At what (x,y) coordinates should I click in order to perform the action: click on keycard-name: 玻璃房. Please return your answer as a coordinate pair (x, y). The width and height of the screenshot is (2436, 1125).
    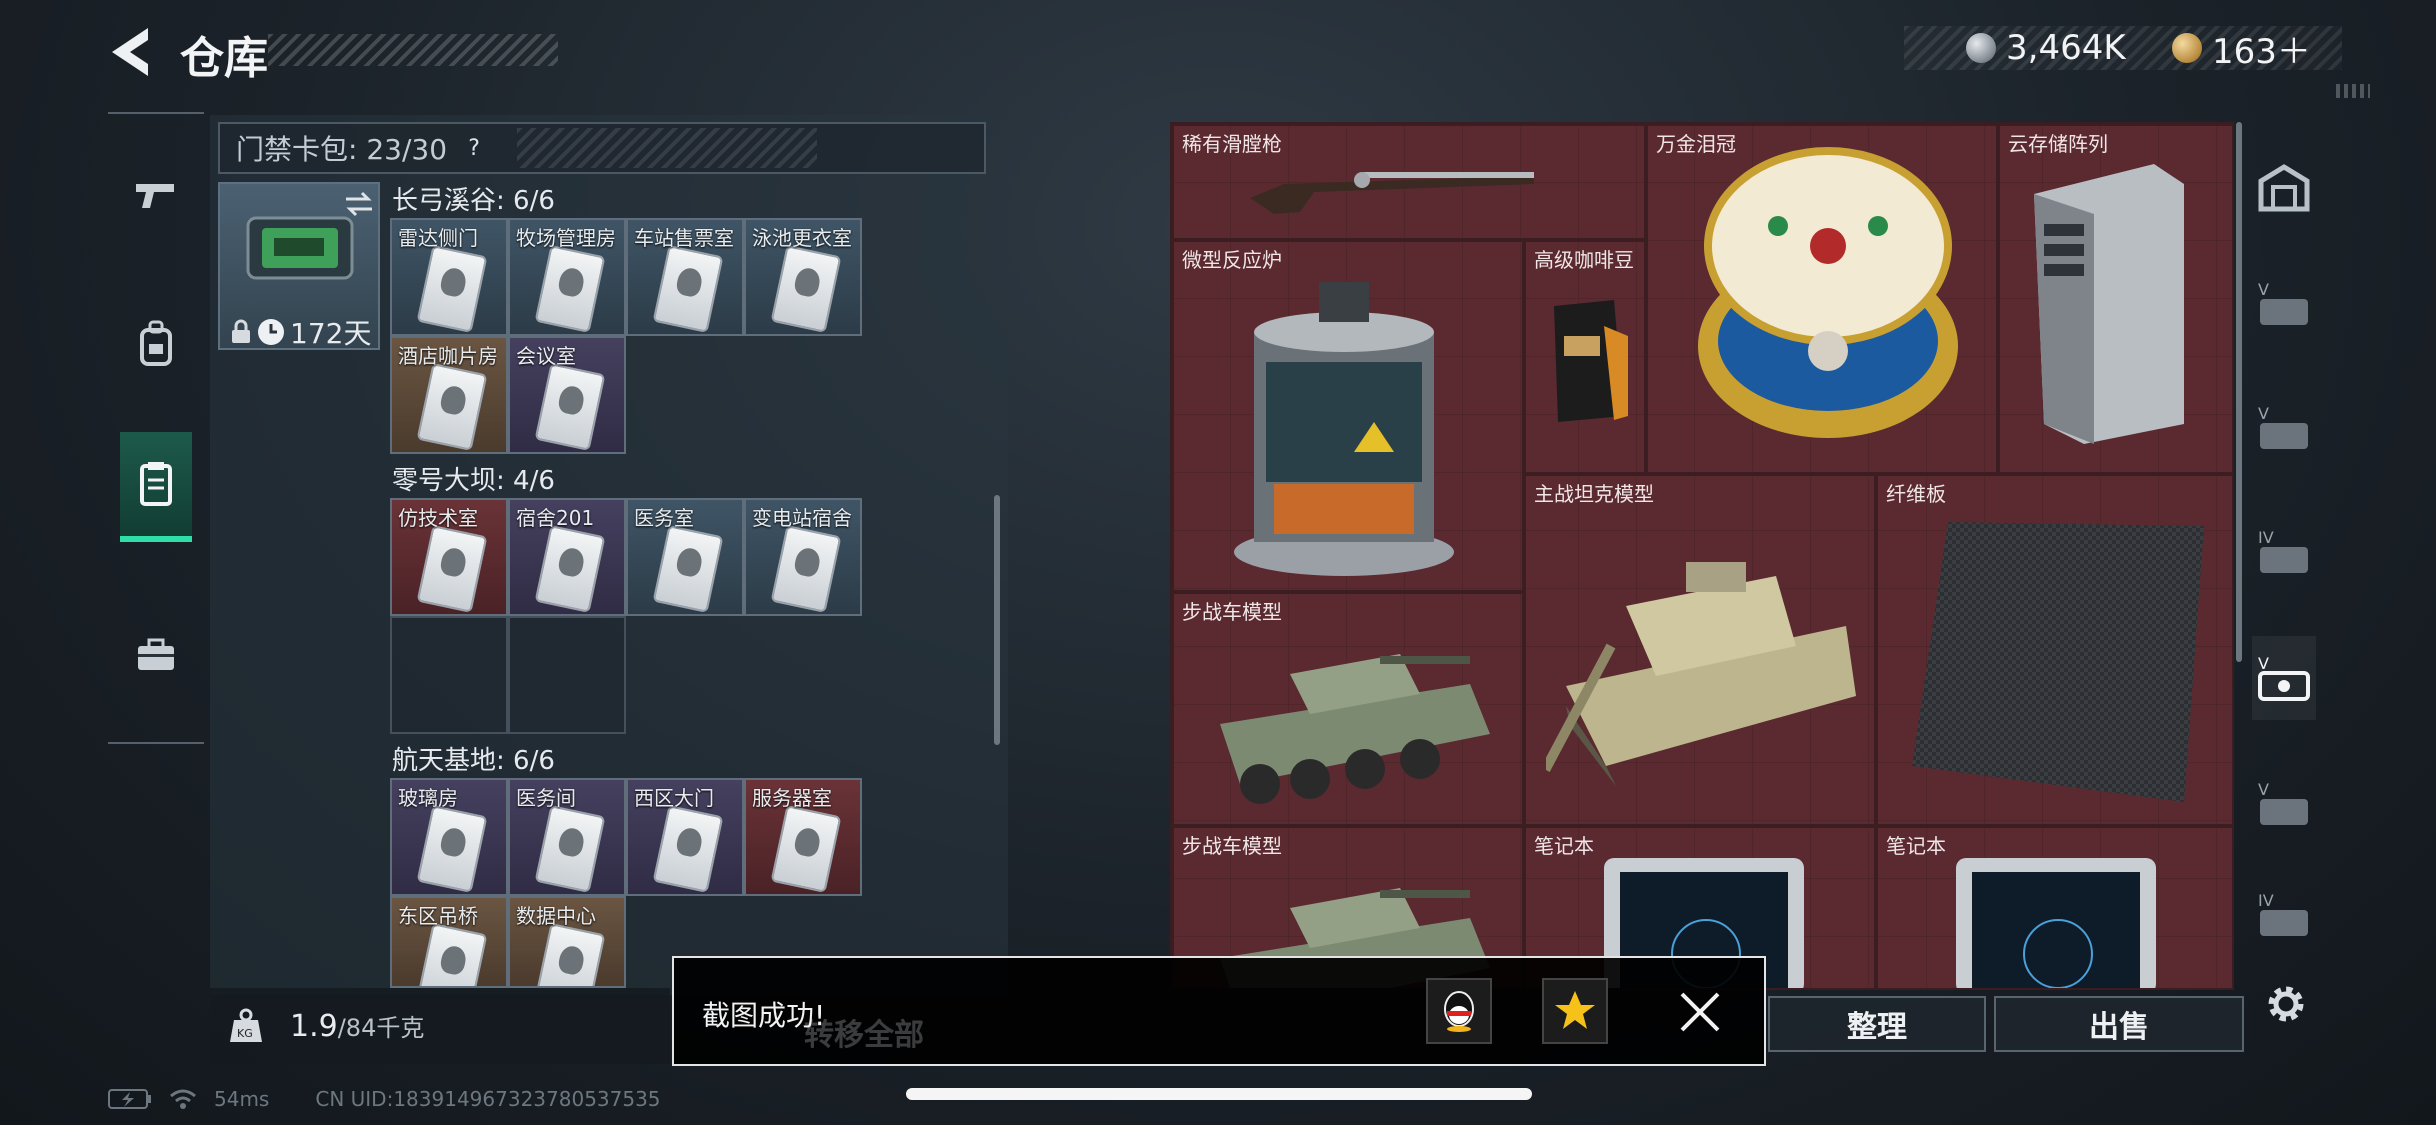
    Looking at the image, I should click on (428, 798).